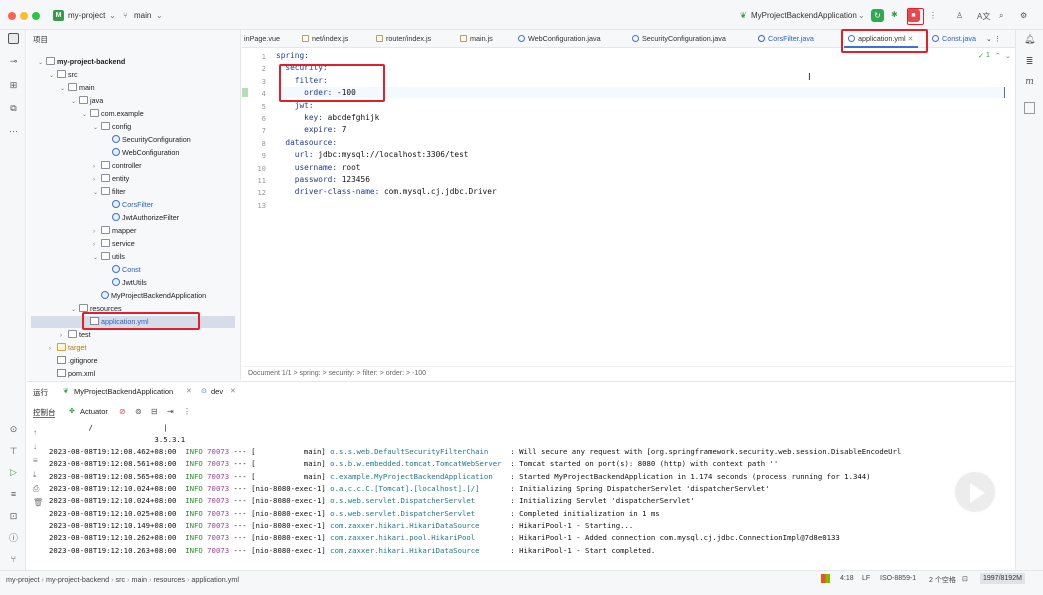 This screenshot has width=1043, height=595. Describe the element at coordinates (13, 494) in the screenshot. I see `todo-icon: ≡` at that location.